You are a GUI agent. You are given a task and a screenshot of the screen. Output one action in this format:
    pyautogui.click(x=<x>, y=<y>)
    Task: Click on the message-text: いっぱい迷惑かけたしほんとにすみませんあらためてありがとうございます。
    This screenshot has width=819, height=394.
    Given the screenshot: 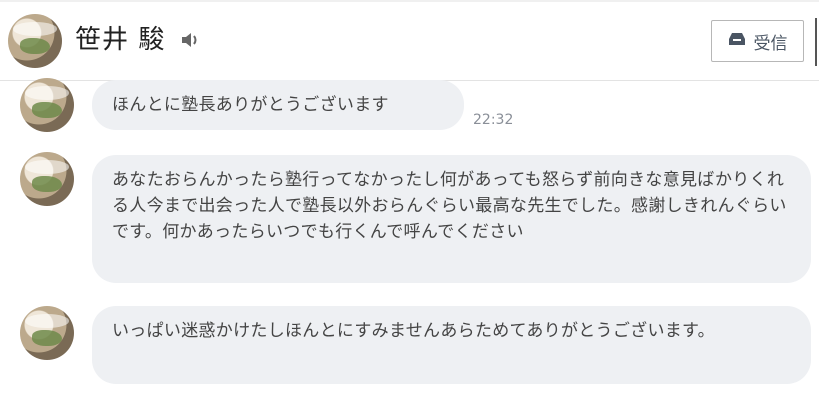 What is the action you would take?
    pyautogui.click(x=413, y=331)
    